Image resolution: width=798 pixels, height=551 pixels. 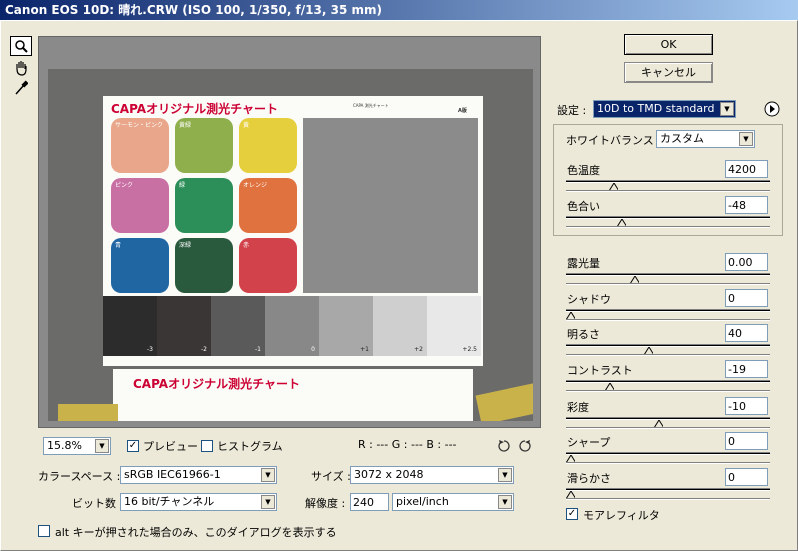 I want to click on histogram-checkbox, so click(x=207, y=446).